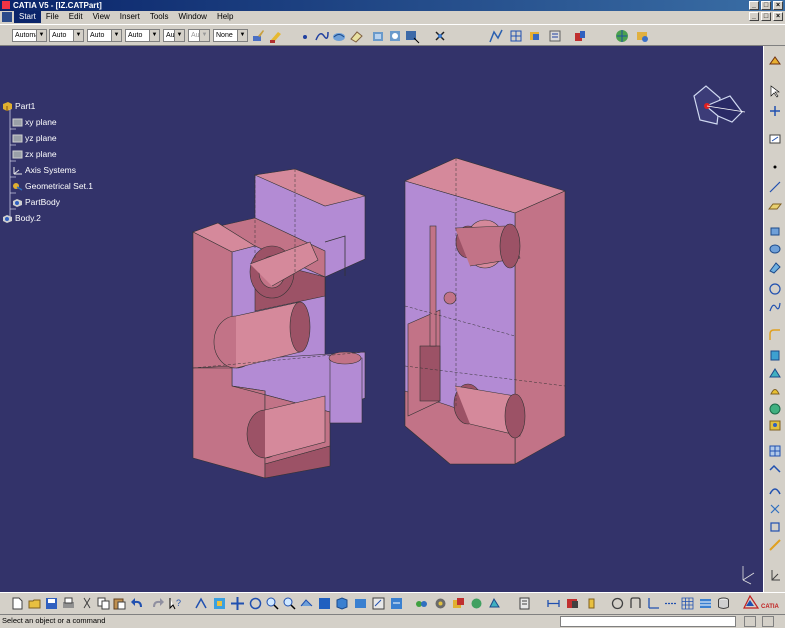 The image size is (785, 628). Describe the element at coordinates (225, 17) in the screenshot. I see `menu-help: Help` at that location.